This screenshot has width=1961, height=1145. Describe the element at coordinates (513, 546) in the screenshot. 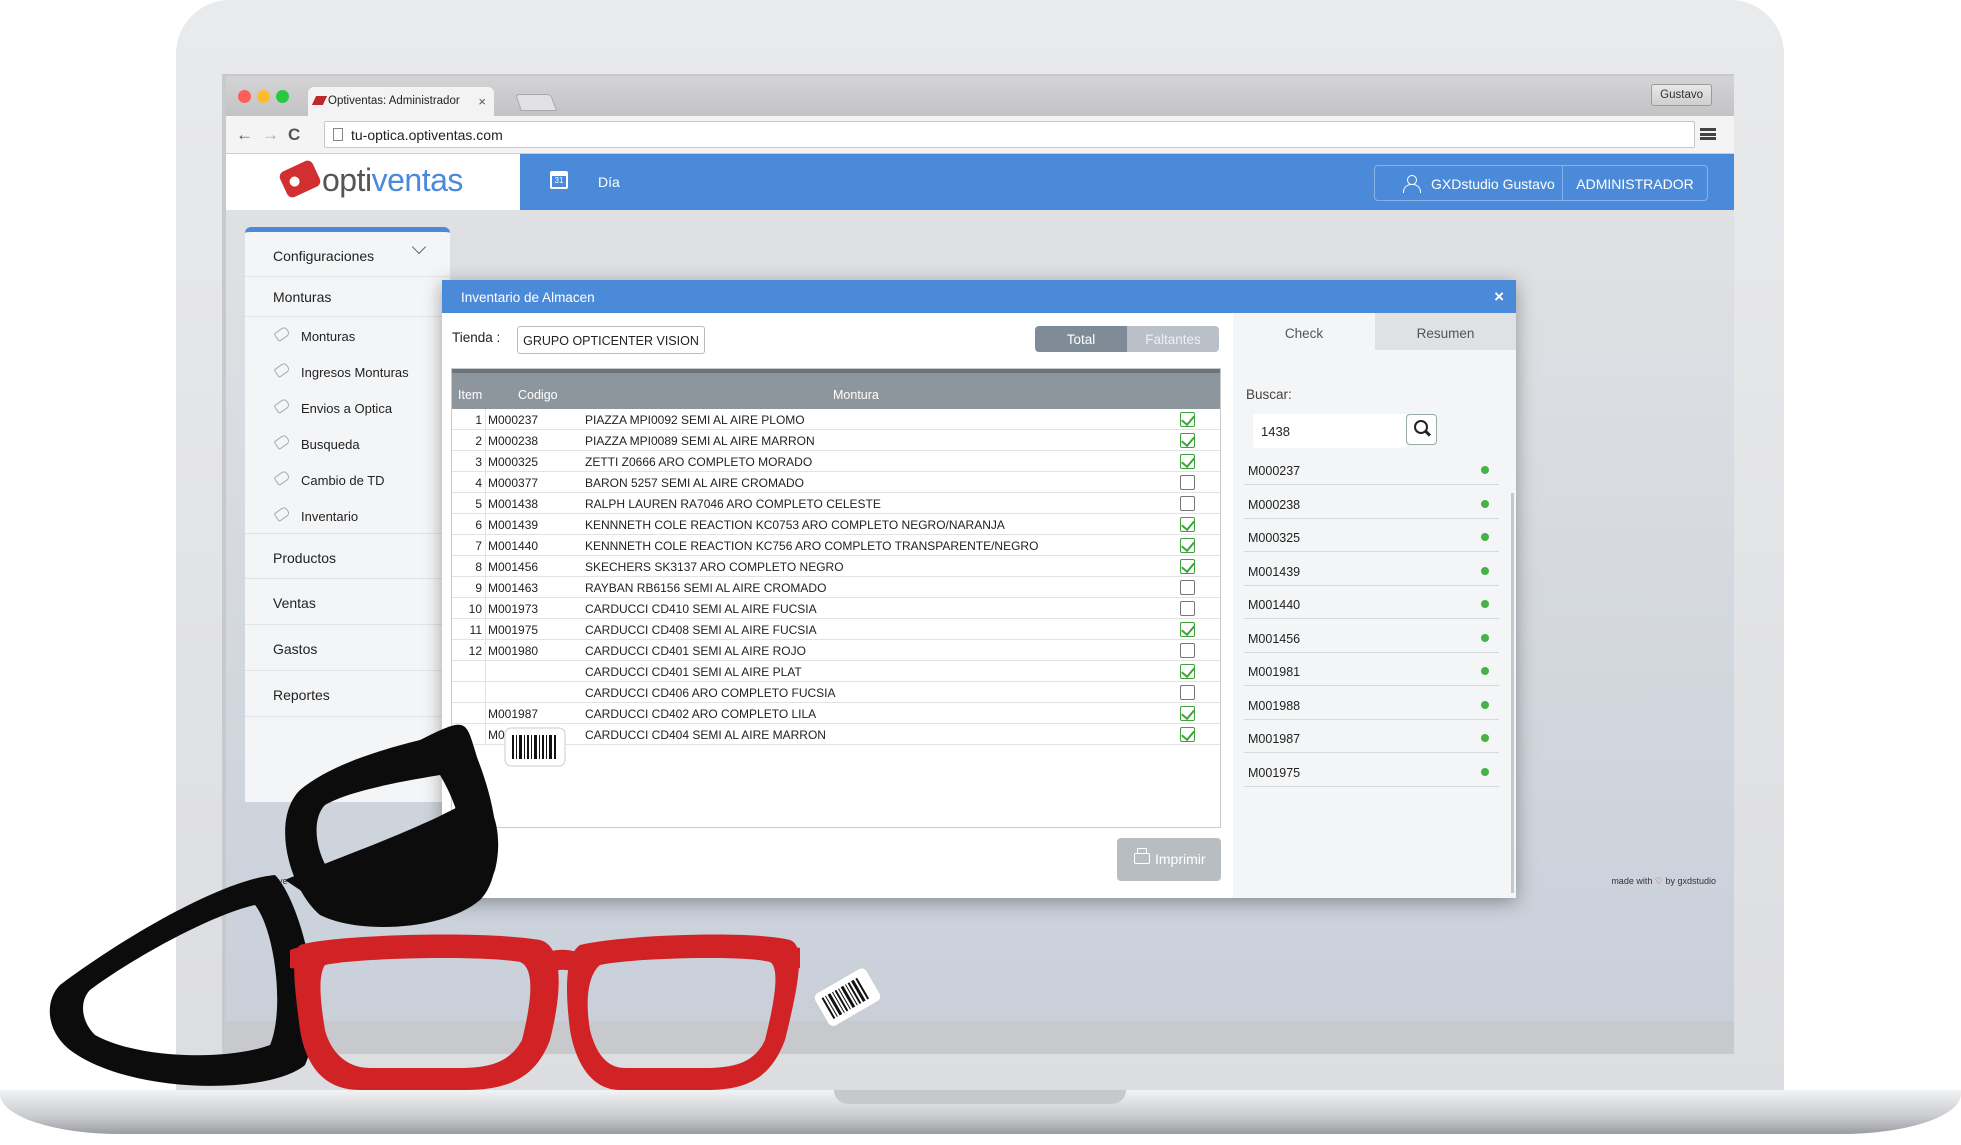

I see `row-code: M001440` at that location.